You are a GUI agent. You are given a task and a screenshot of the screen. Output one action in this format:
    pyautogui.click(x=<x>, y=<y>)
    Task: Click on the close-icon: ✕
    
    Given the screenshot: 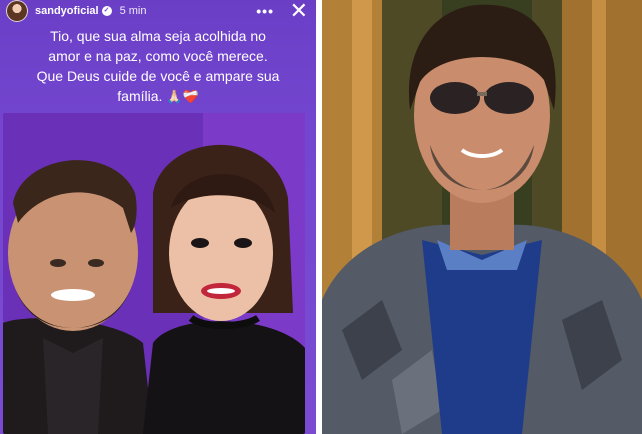 What is the action you would take?
    pyautogui.click(x=299, y=11)
    